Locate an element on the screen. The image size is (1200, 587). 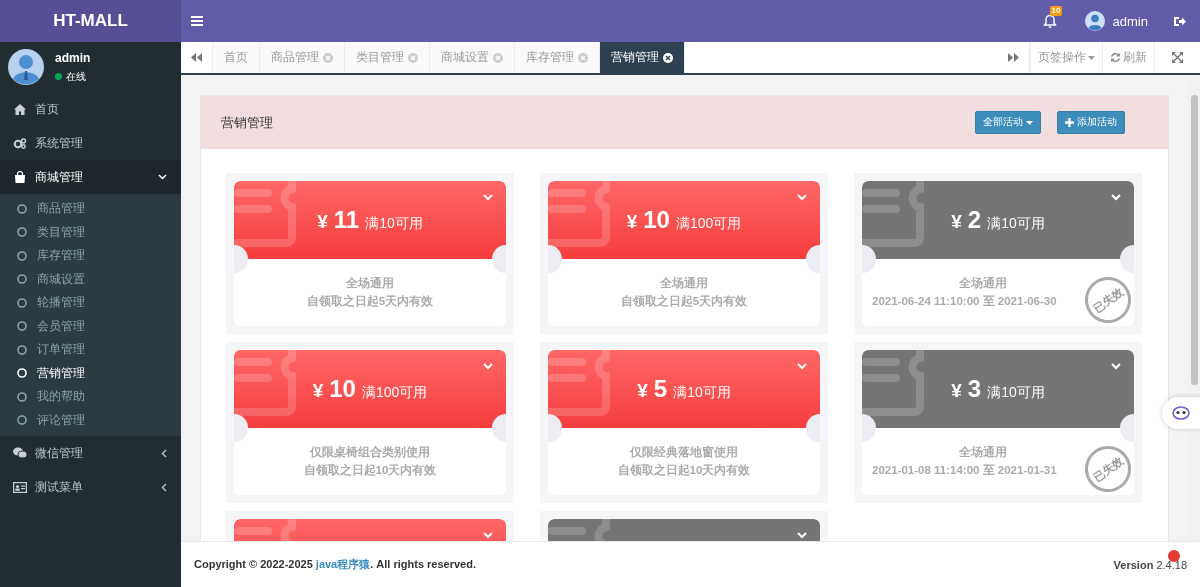
coupon-amount: 11 is located at coordinates (346, 220).